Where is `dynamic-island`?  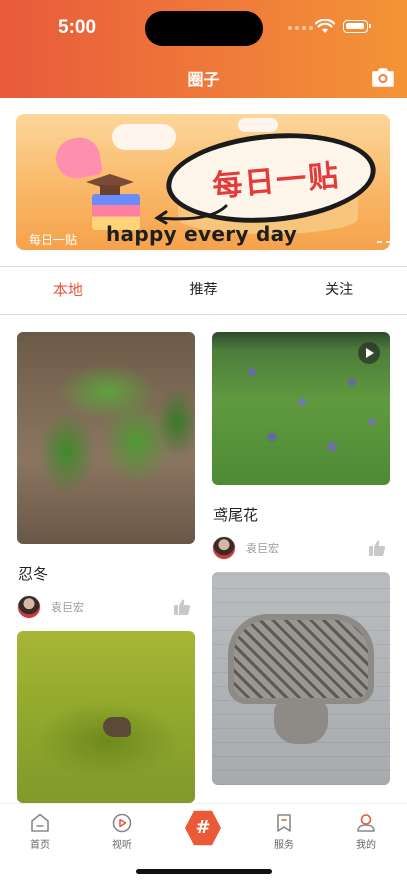
dynamic-island is located at coordinates (204, 28).